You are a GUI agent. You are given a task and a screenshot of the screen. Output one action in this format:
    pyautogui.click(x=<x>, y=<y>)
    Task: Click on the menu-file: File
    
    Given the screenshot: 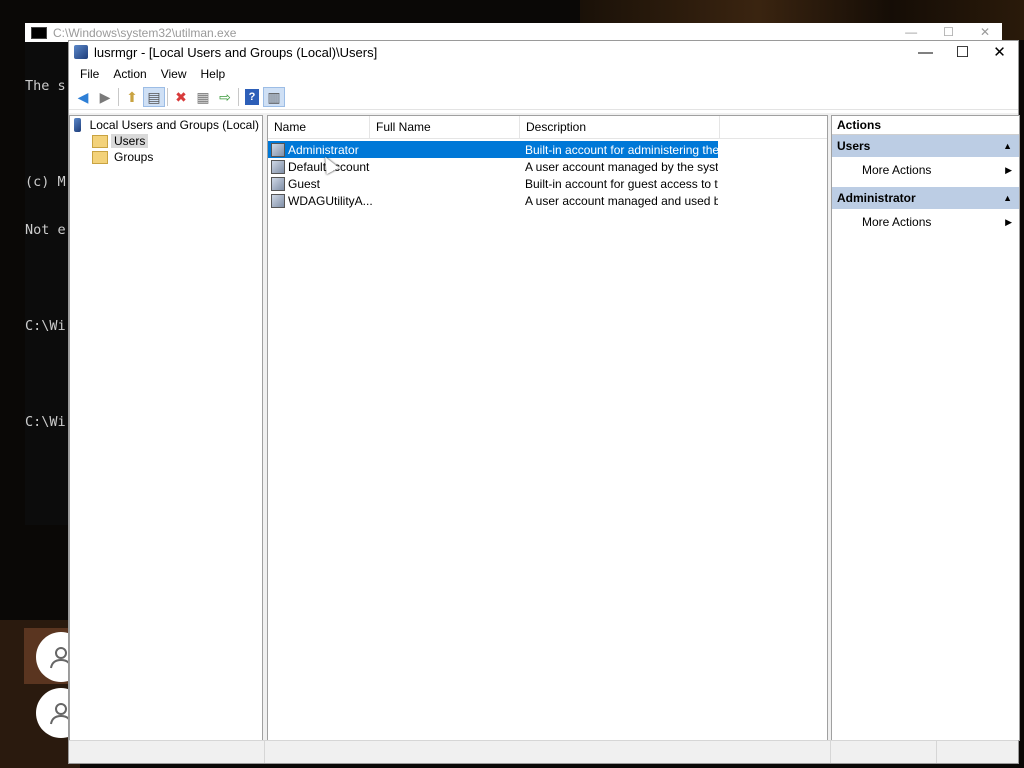 What is the action you would take?
    pyautogui.click(x=89, y=74)
    